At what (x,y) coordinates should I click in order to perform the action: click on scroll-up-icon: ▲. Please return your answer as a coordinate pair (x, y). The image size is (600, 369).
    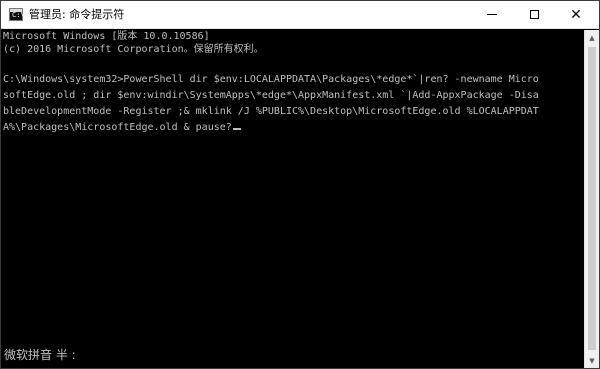
    Looking at the image, I should click on (592, 37).